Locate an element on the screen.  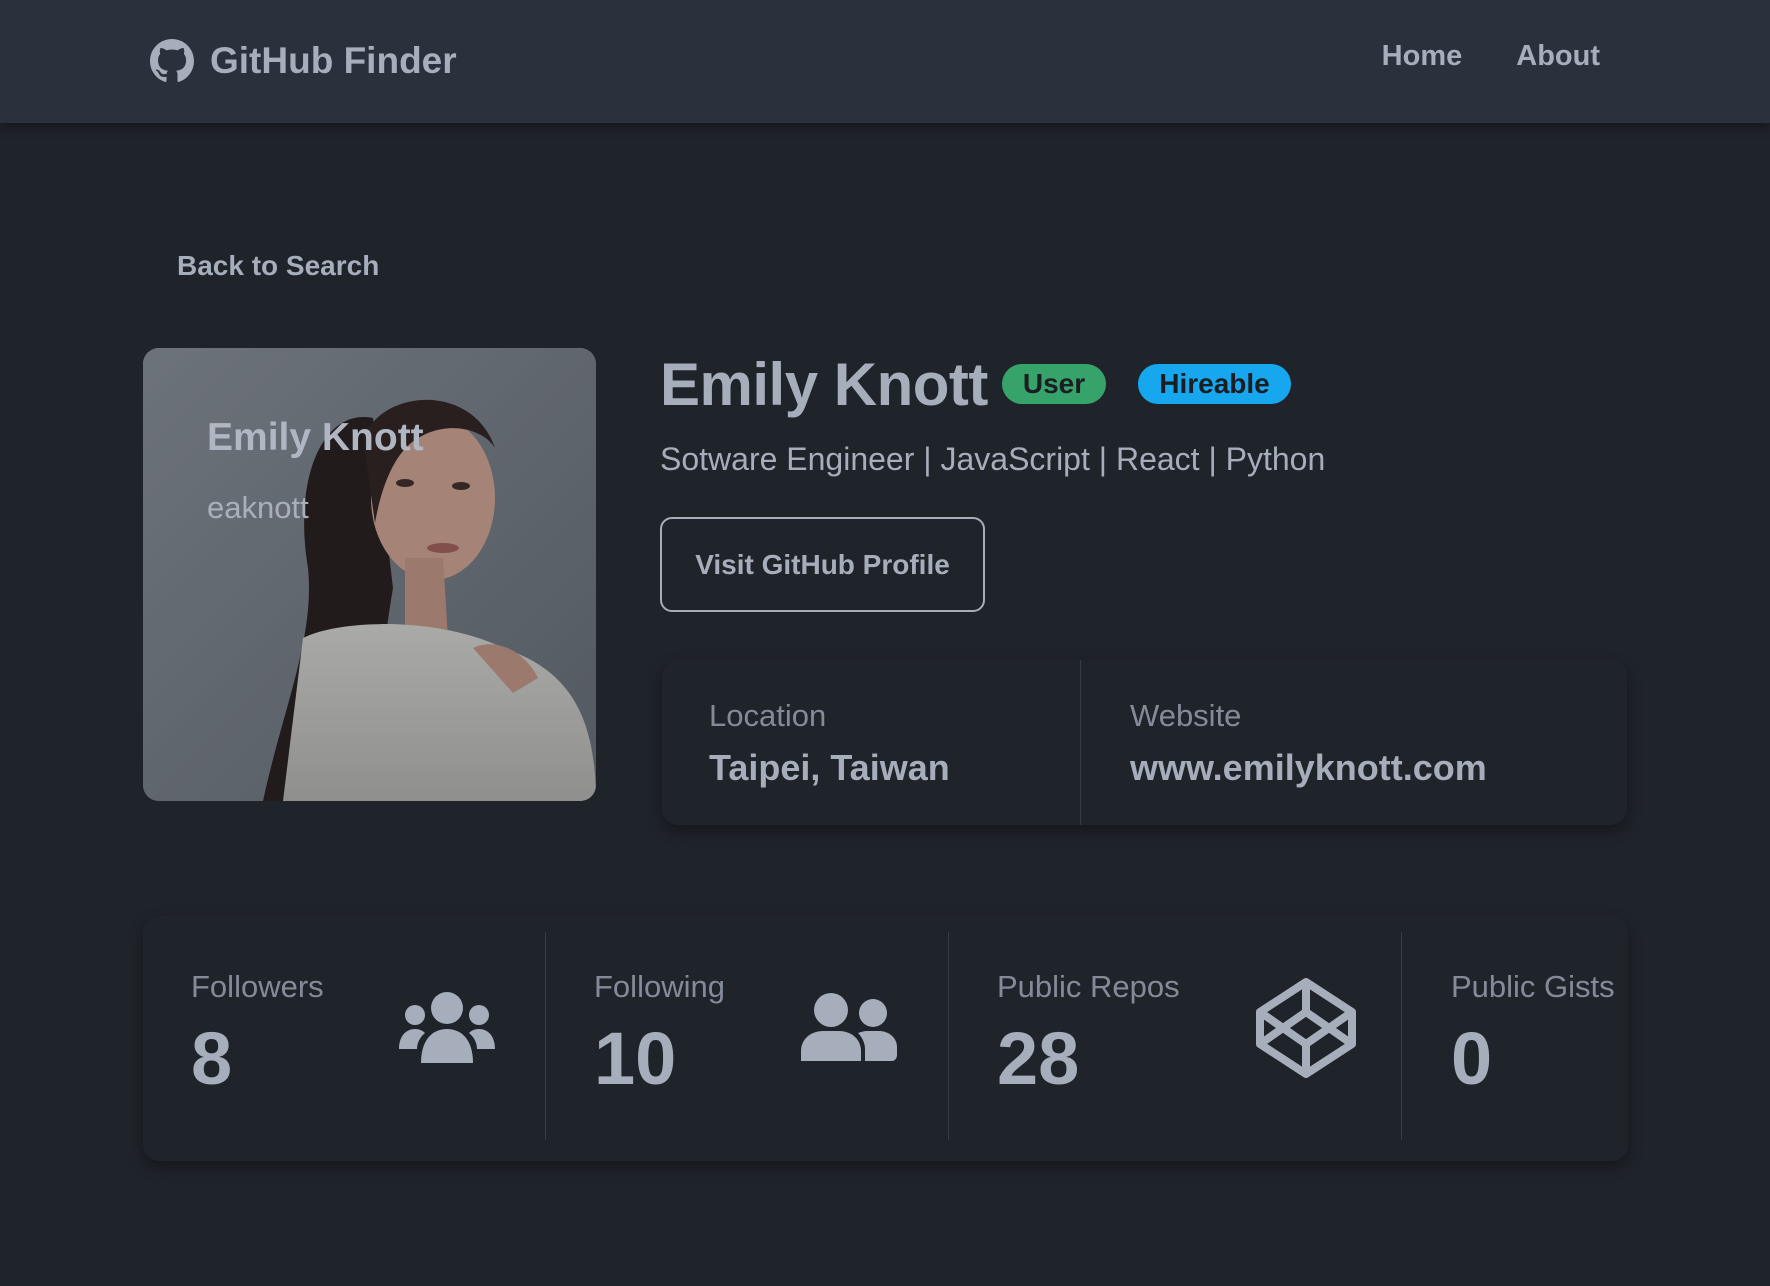
github-icon is located at coordinates (172, 60).